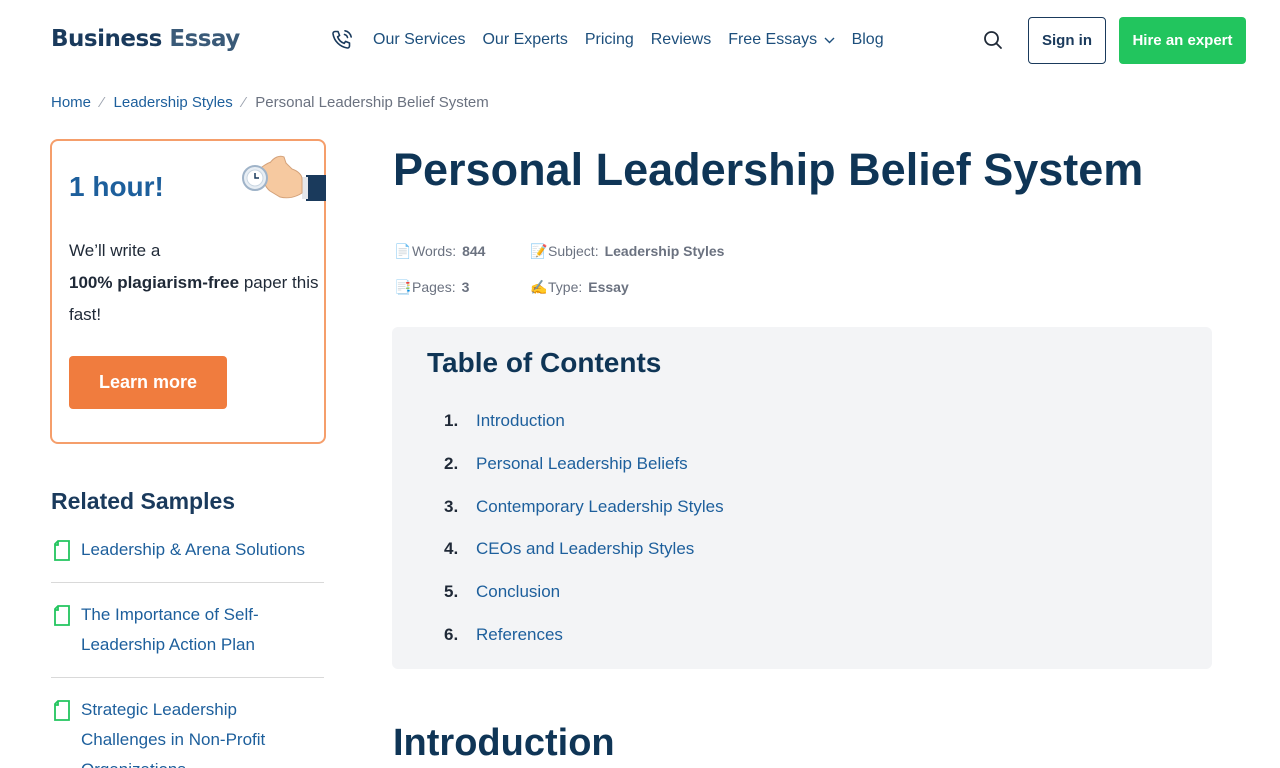 The width and height of the screenshot is (1280, 768). What do you see at coordinates (474, 251) in the screenshot?
I see `meta-words-value: 844` at bounding box center [474, 251].